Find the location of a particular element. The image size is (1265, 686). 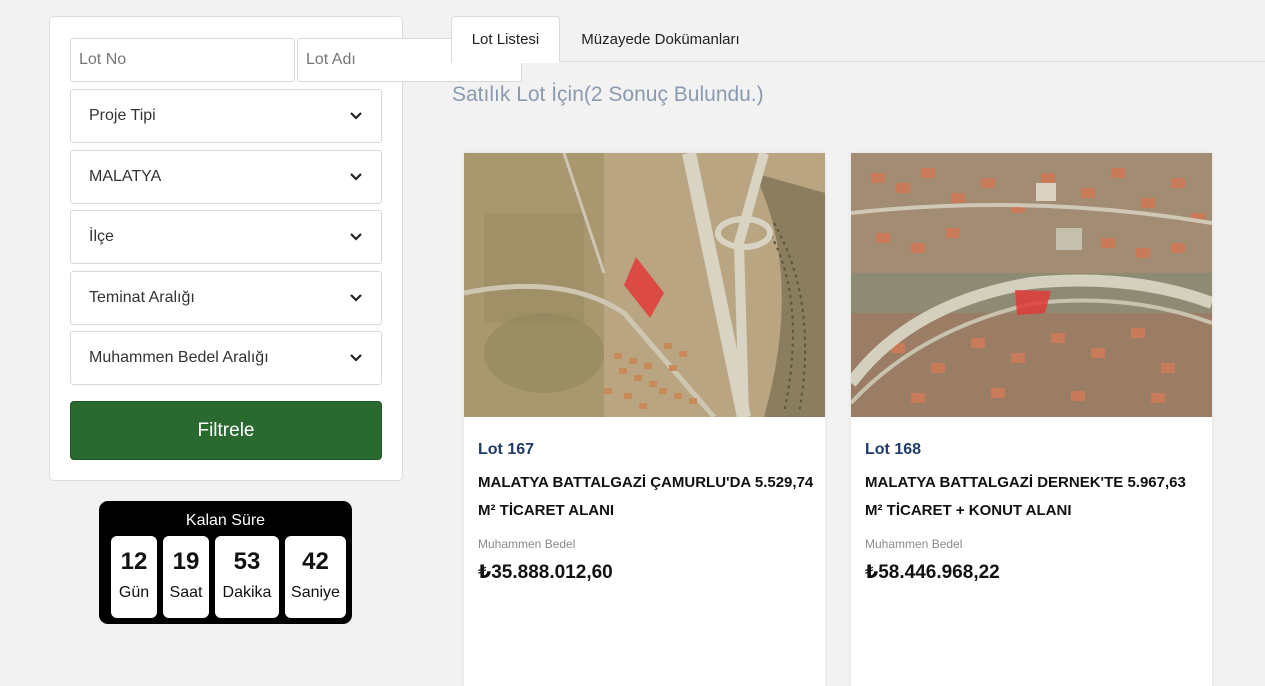

countdown-minutes: 53 Dakika is located at coordinates (247, 577).